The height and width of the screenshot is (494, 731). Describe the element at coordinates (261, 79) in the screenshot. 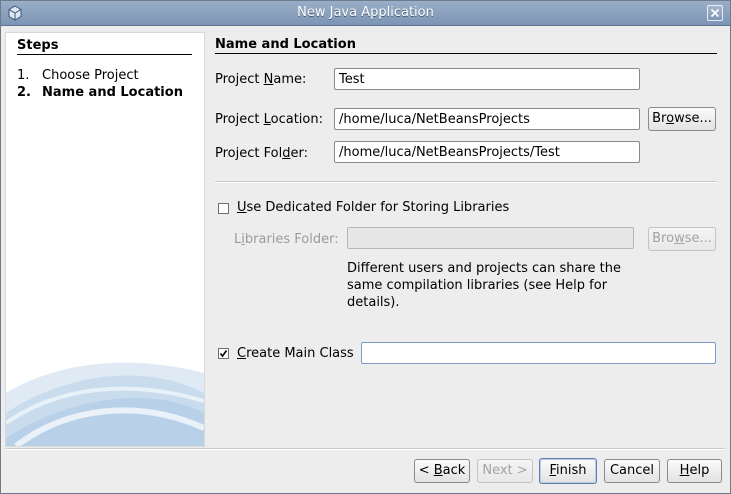

I see `project-name-label: Project Name:` at that location.